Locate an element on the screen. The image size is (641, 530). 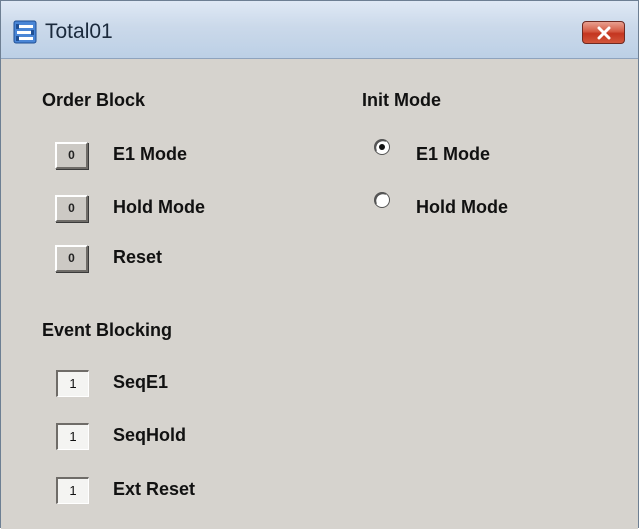
e1-mode-button: 0 is located at coordinates (71, 155).